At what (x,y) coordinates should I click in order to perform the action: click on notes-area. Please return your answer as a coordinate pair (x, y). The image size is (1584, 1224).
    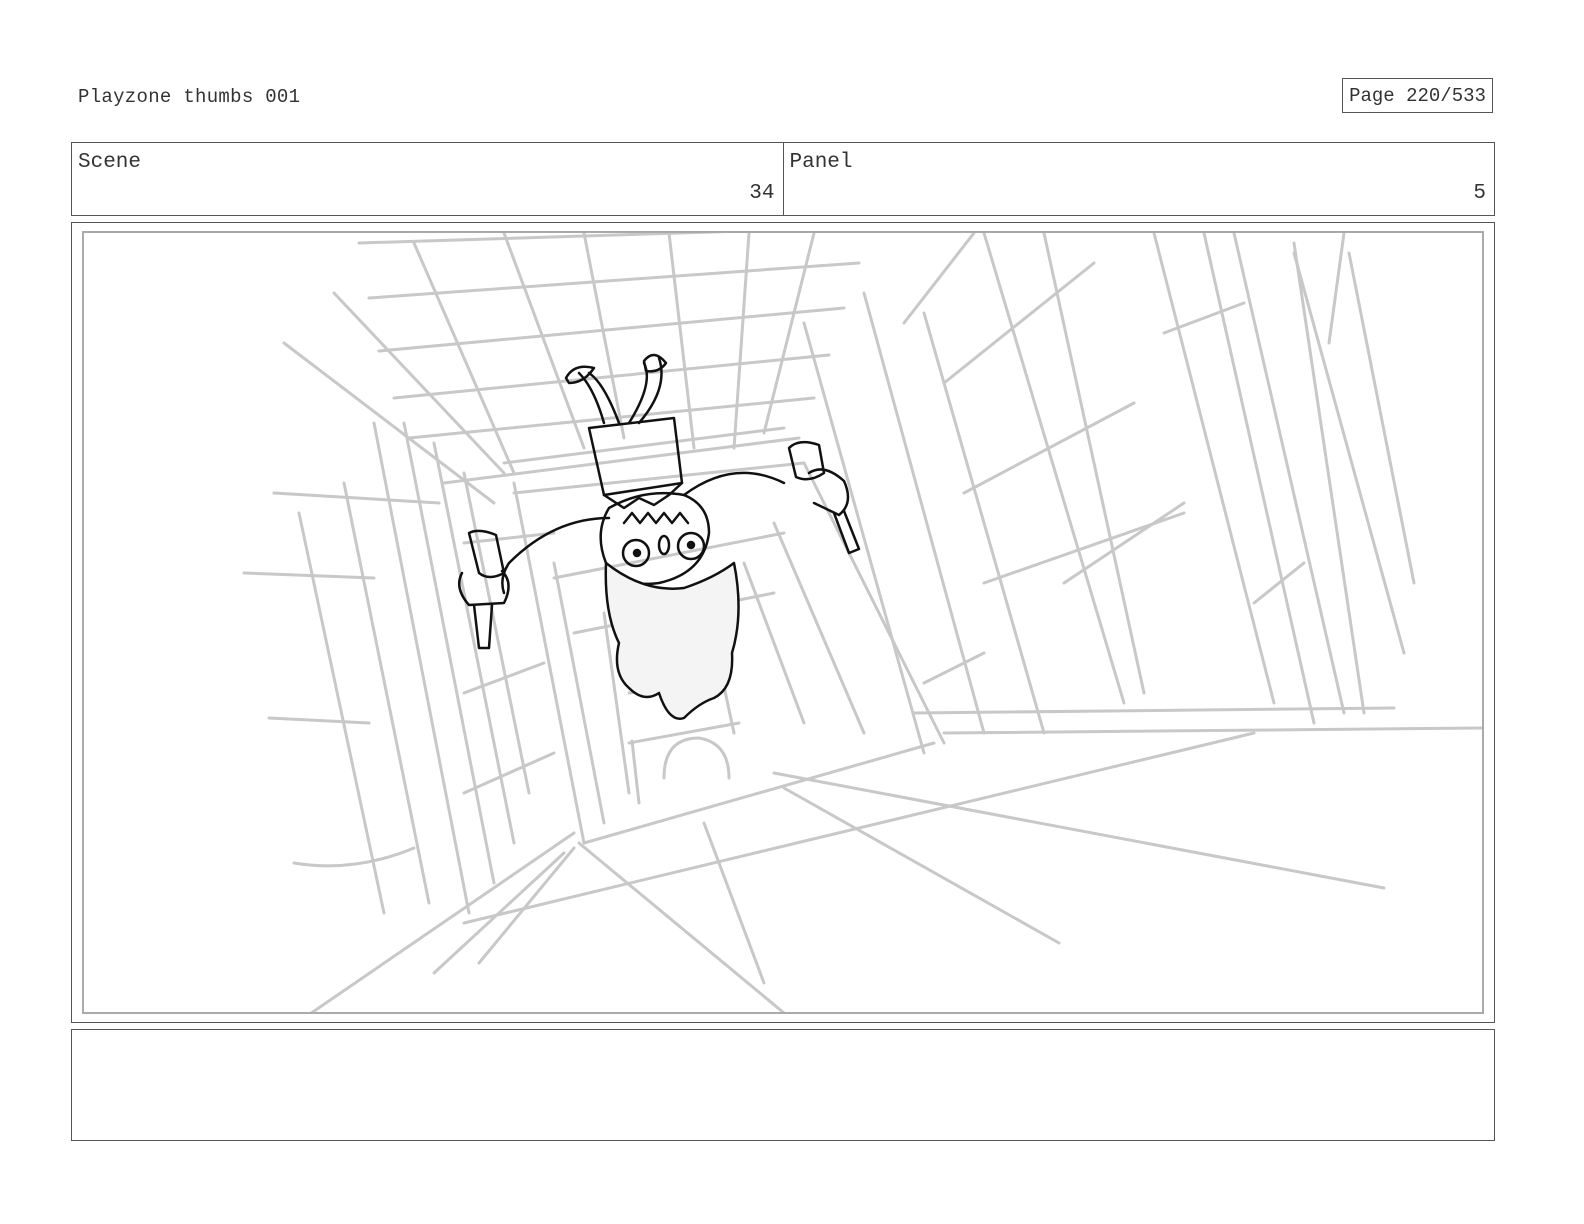
    Looking at the image, I should click on (783, 1085).